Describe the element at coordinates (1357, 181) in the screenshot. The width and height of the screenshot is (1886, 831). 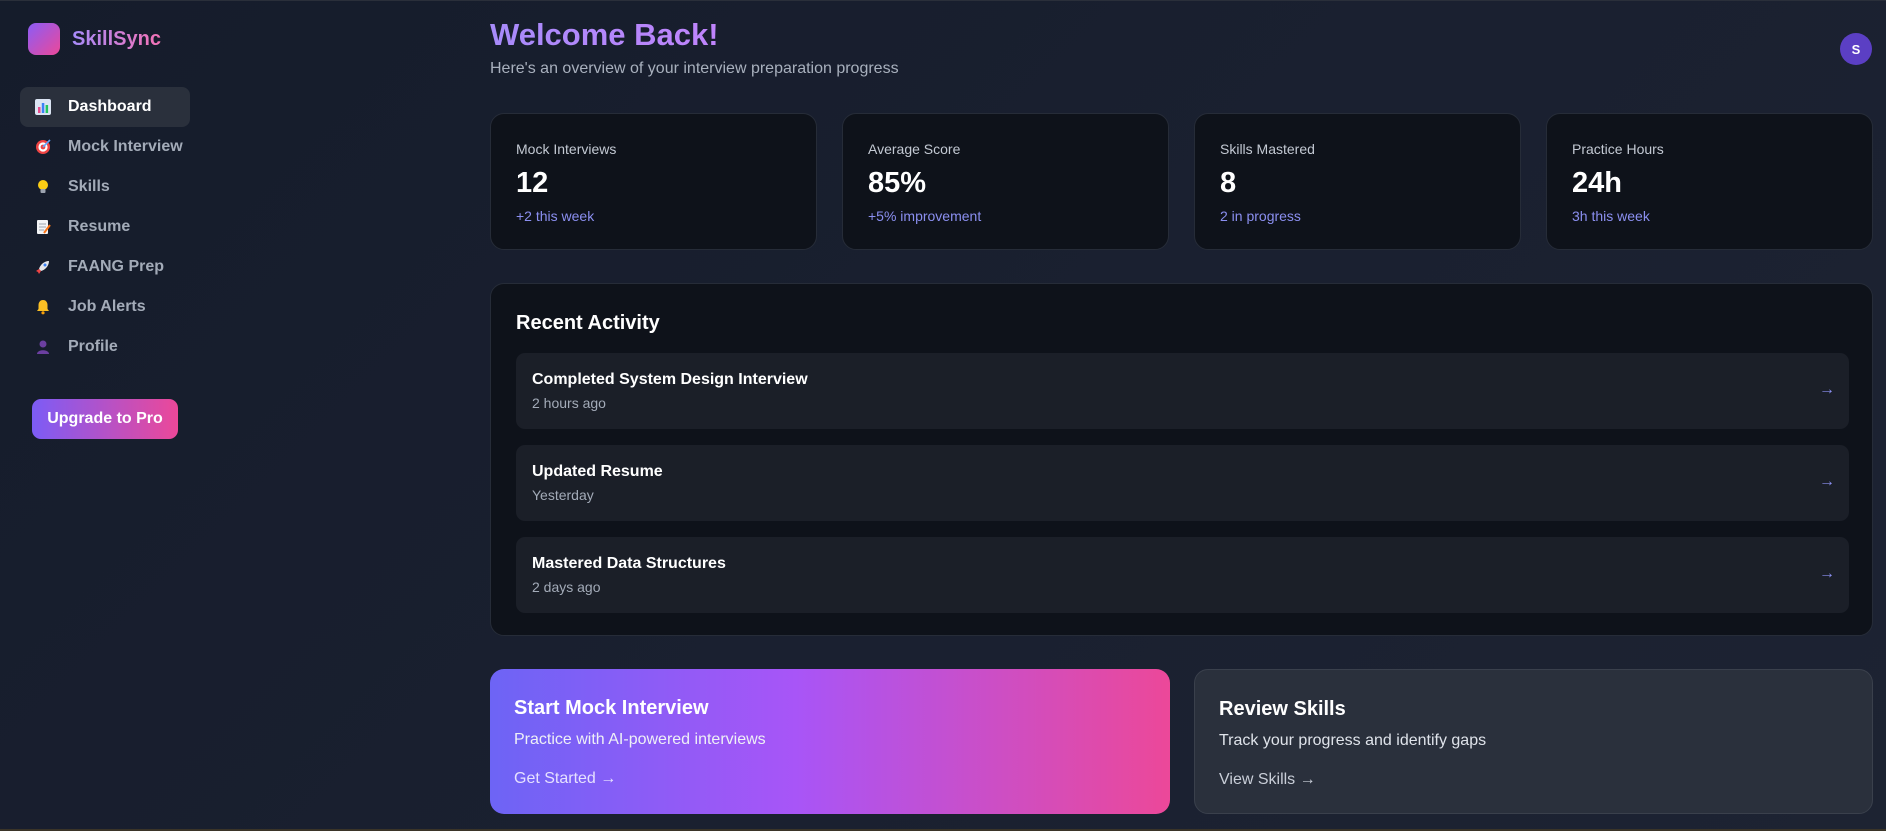
I see `stat-card-skills-mastered: Skills Mastered 8 2 in progress` at that location.